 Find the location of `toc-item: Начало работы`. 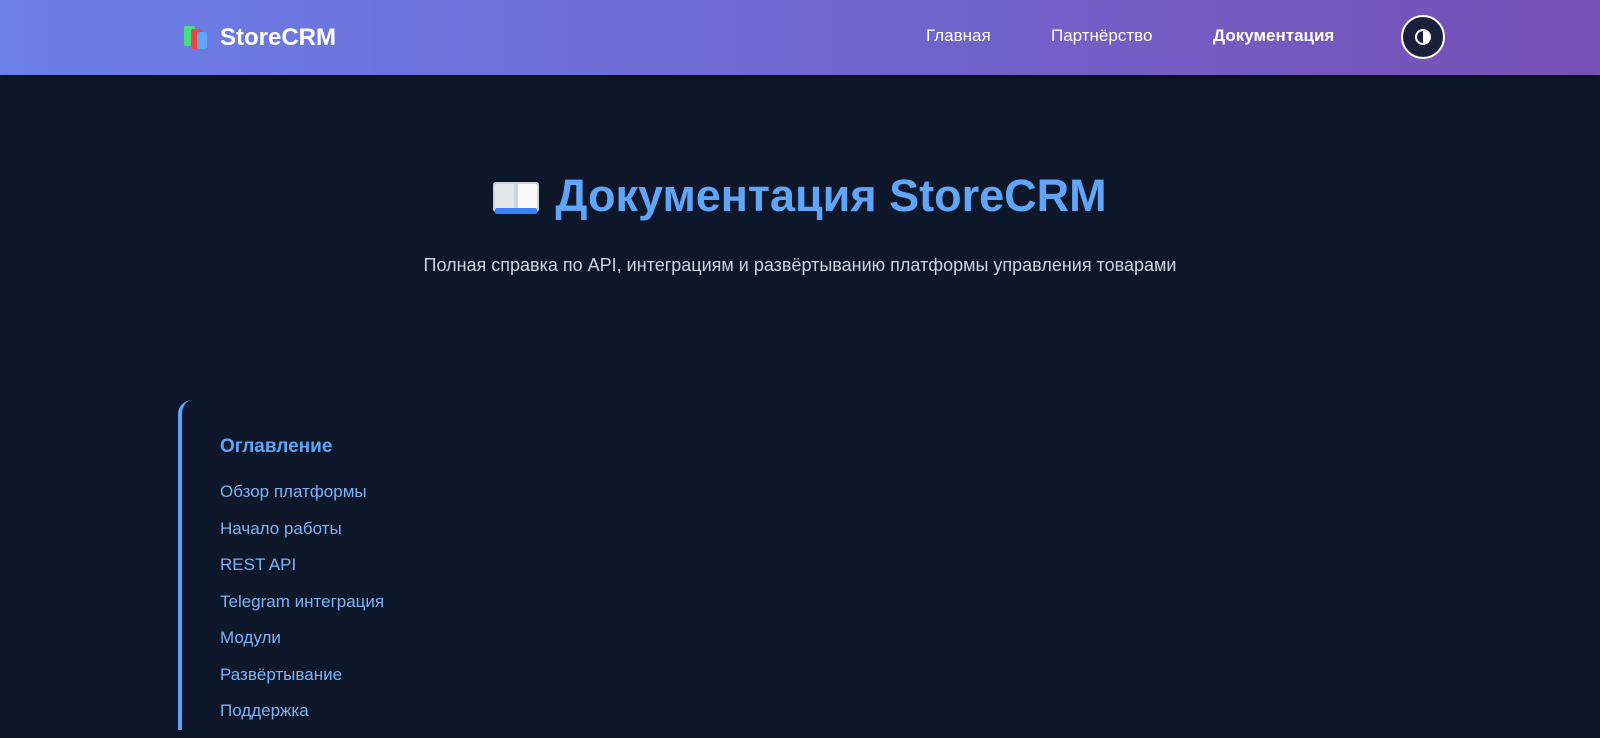

toc-item: Начало работы is located at coordinates (302, 537).